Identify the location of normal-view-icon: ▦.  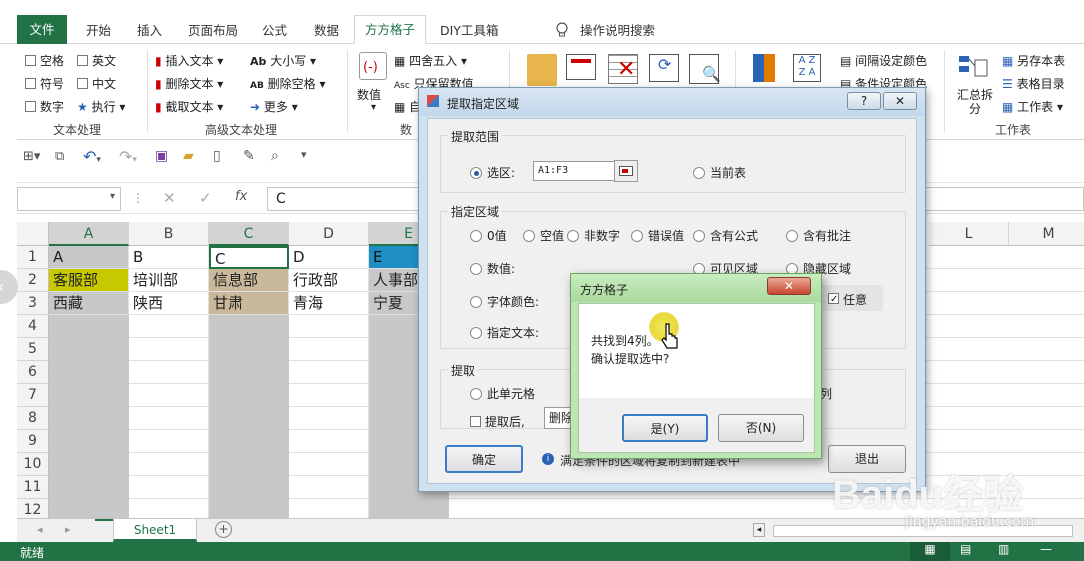
(930, 551).